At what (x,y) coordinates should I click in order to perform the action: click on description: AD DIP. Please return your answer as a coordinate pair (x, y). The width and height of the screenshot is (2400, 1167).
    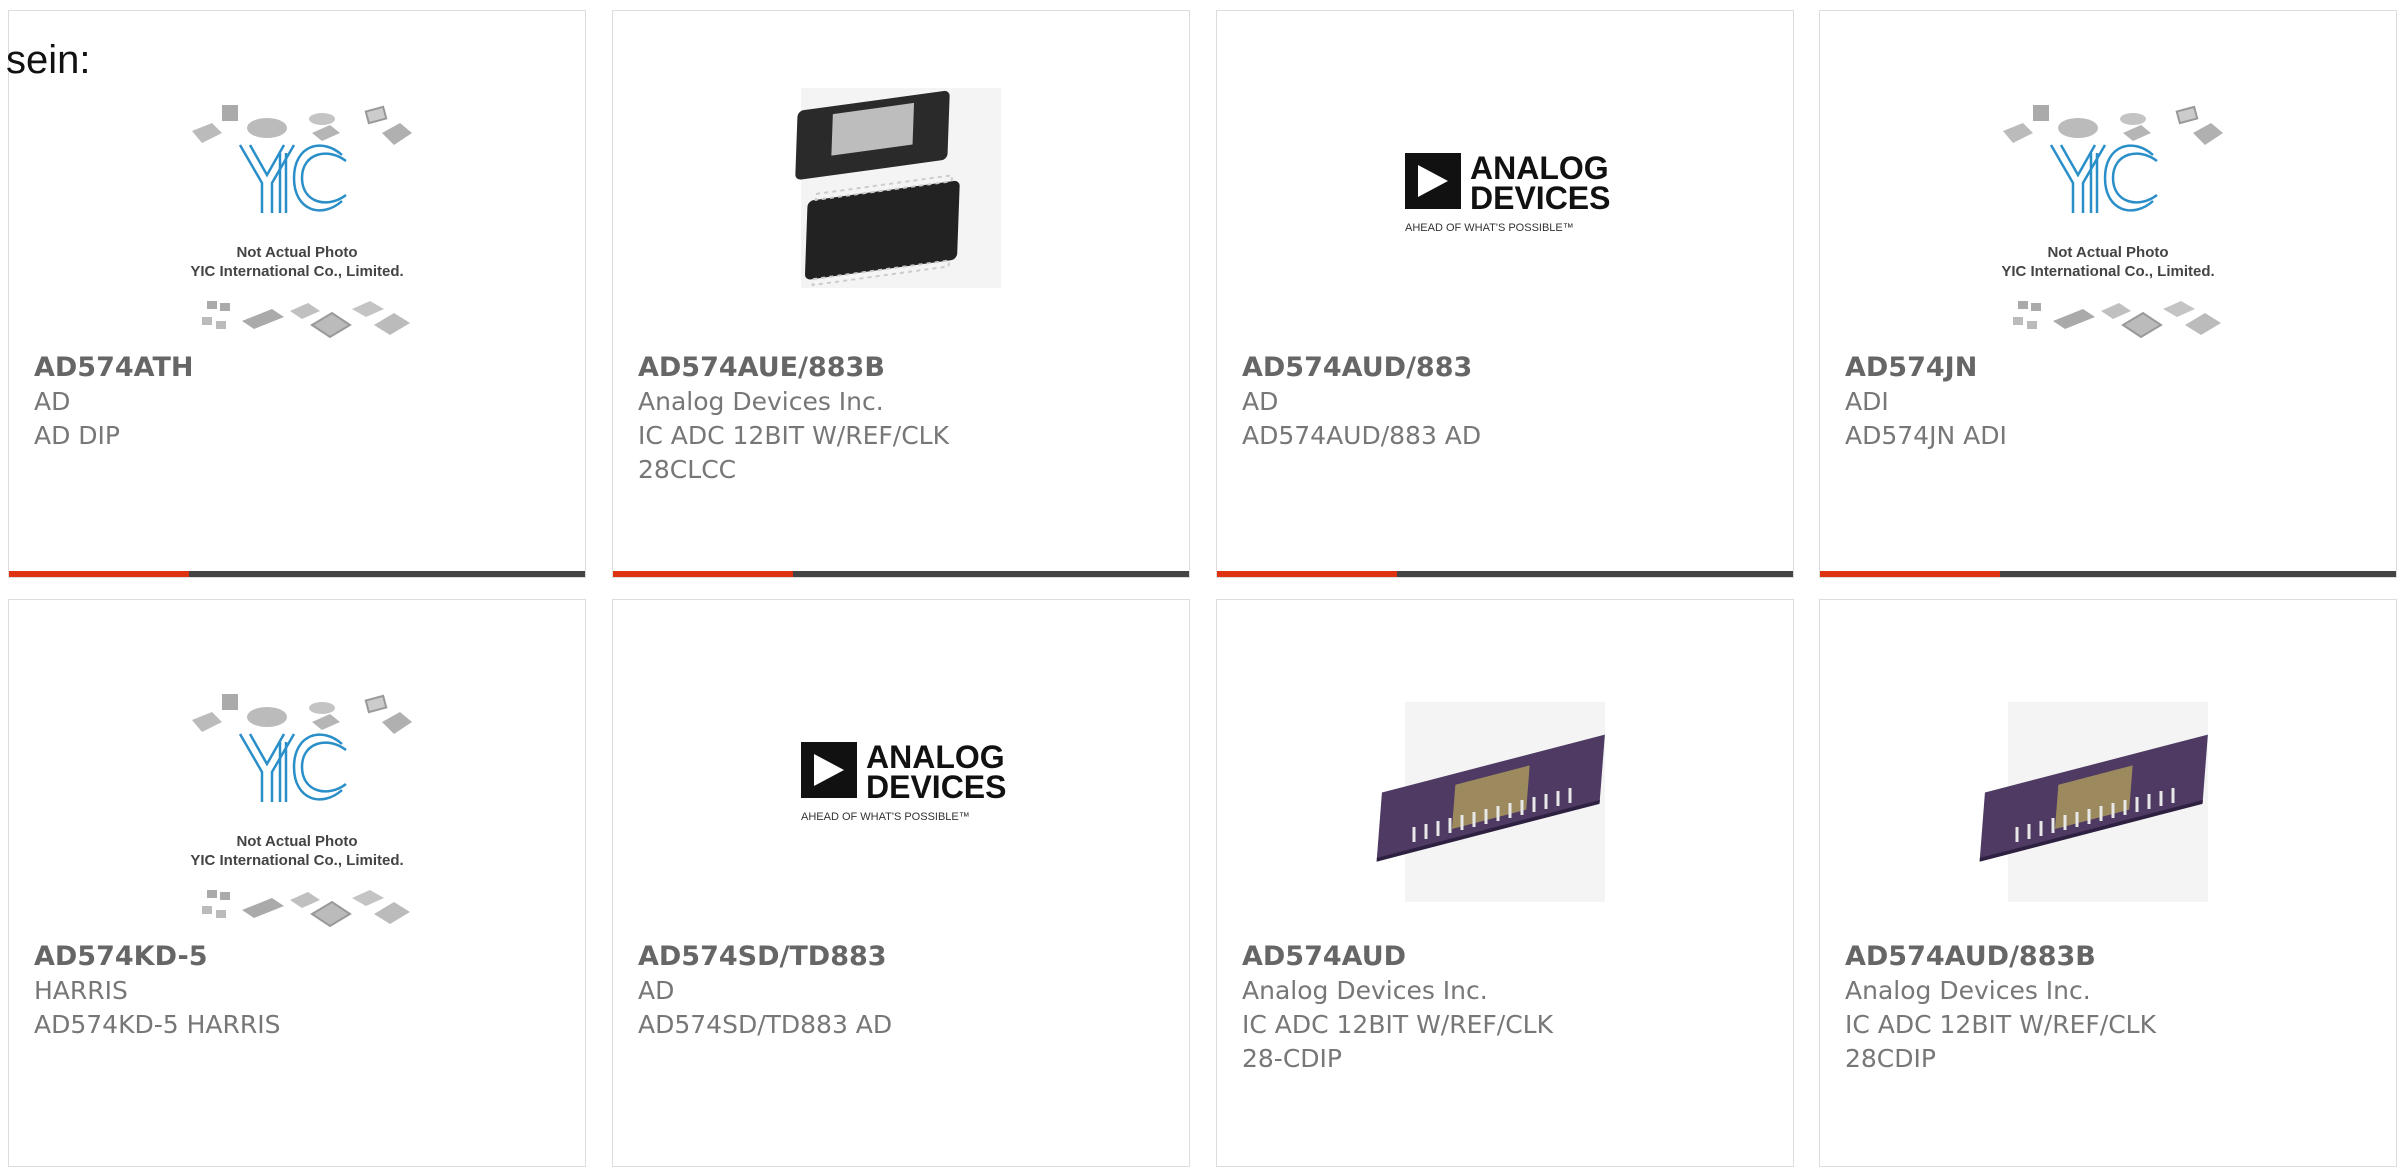
    Looking at the image, I should click on (77, 435).